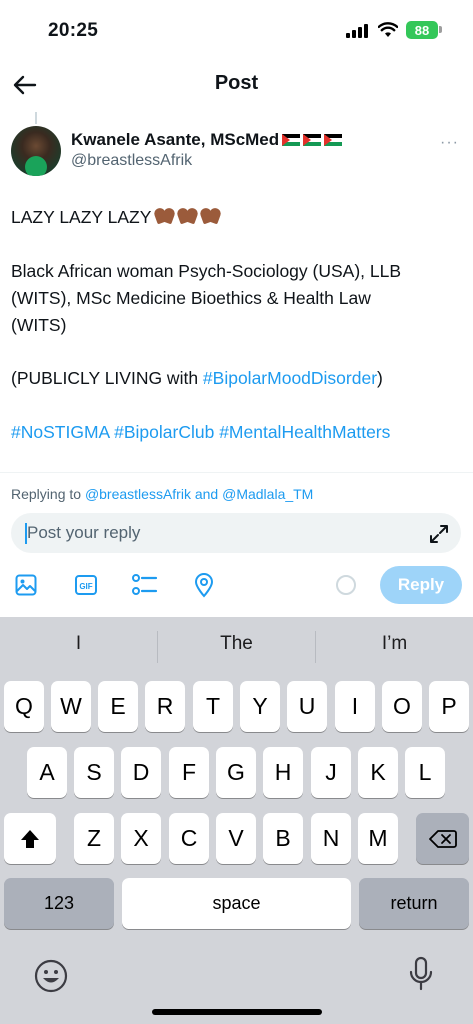 Image resolution: width=473 pixels, height=1024 pixels. Describe the element at coordinates (378, 772) in the screenshot. I see `key-k: K` at that location.